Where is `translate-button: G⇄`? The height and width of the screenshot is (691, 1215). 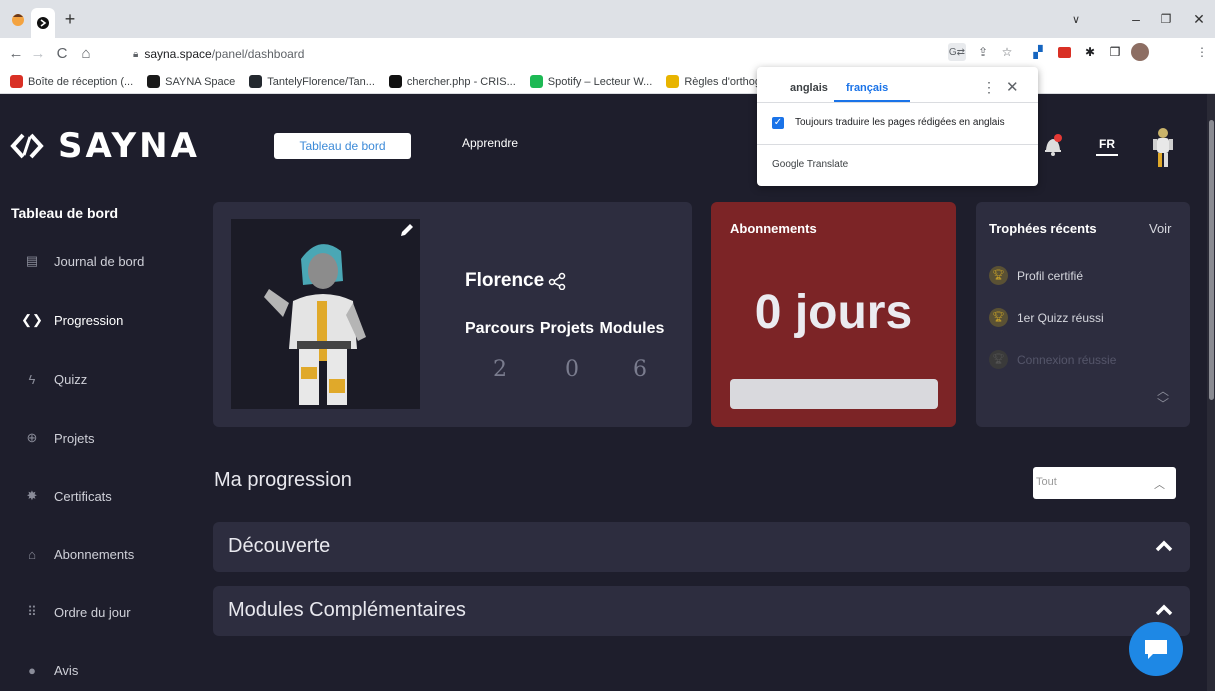
translate-button: G⇄ is located at coordinates (957, 52).